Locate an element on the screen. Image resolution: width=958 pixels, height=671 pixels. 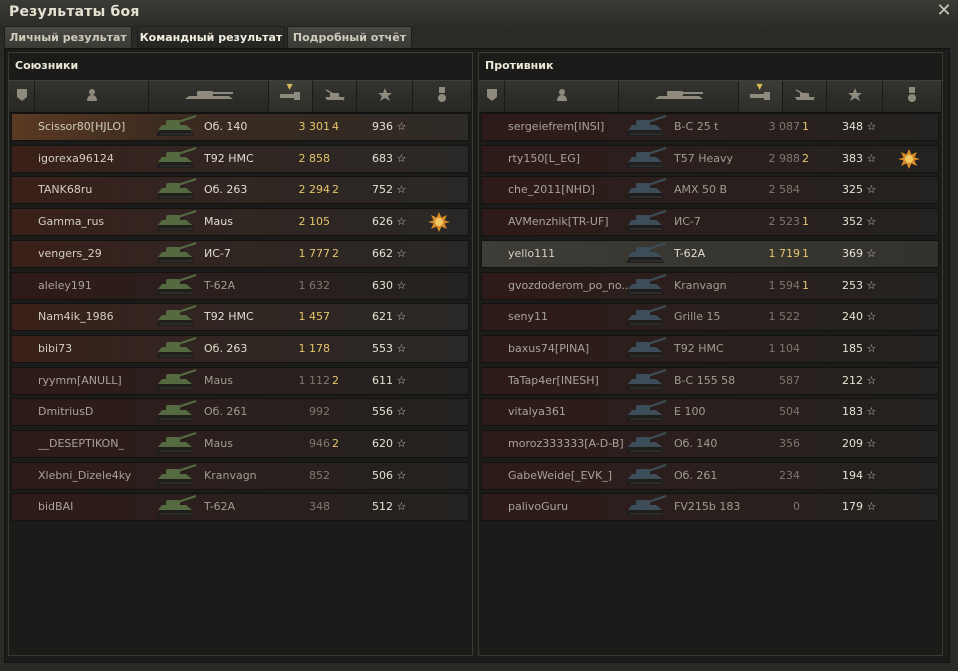
player-name: TaTap4er[INESH] is located at coordinates (568, 381).